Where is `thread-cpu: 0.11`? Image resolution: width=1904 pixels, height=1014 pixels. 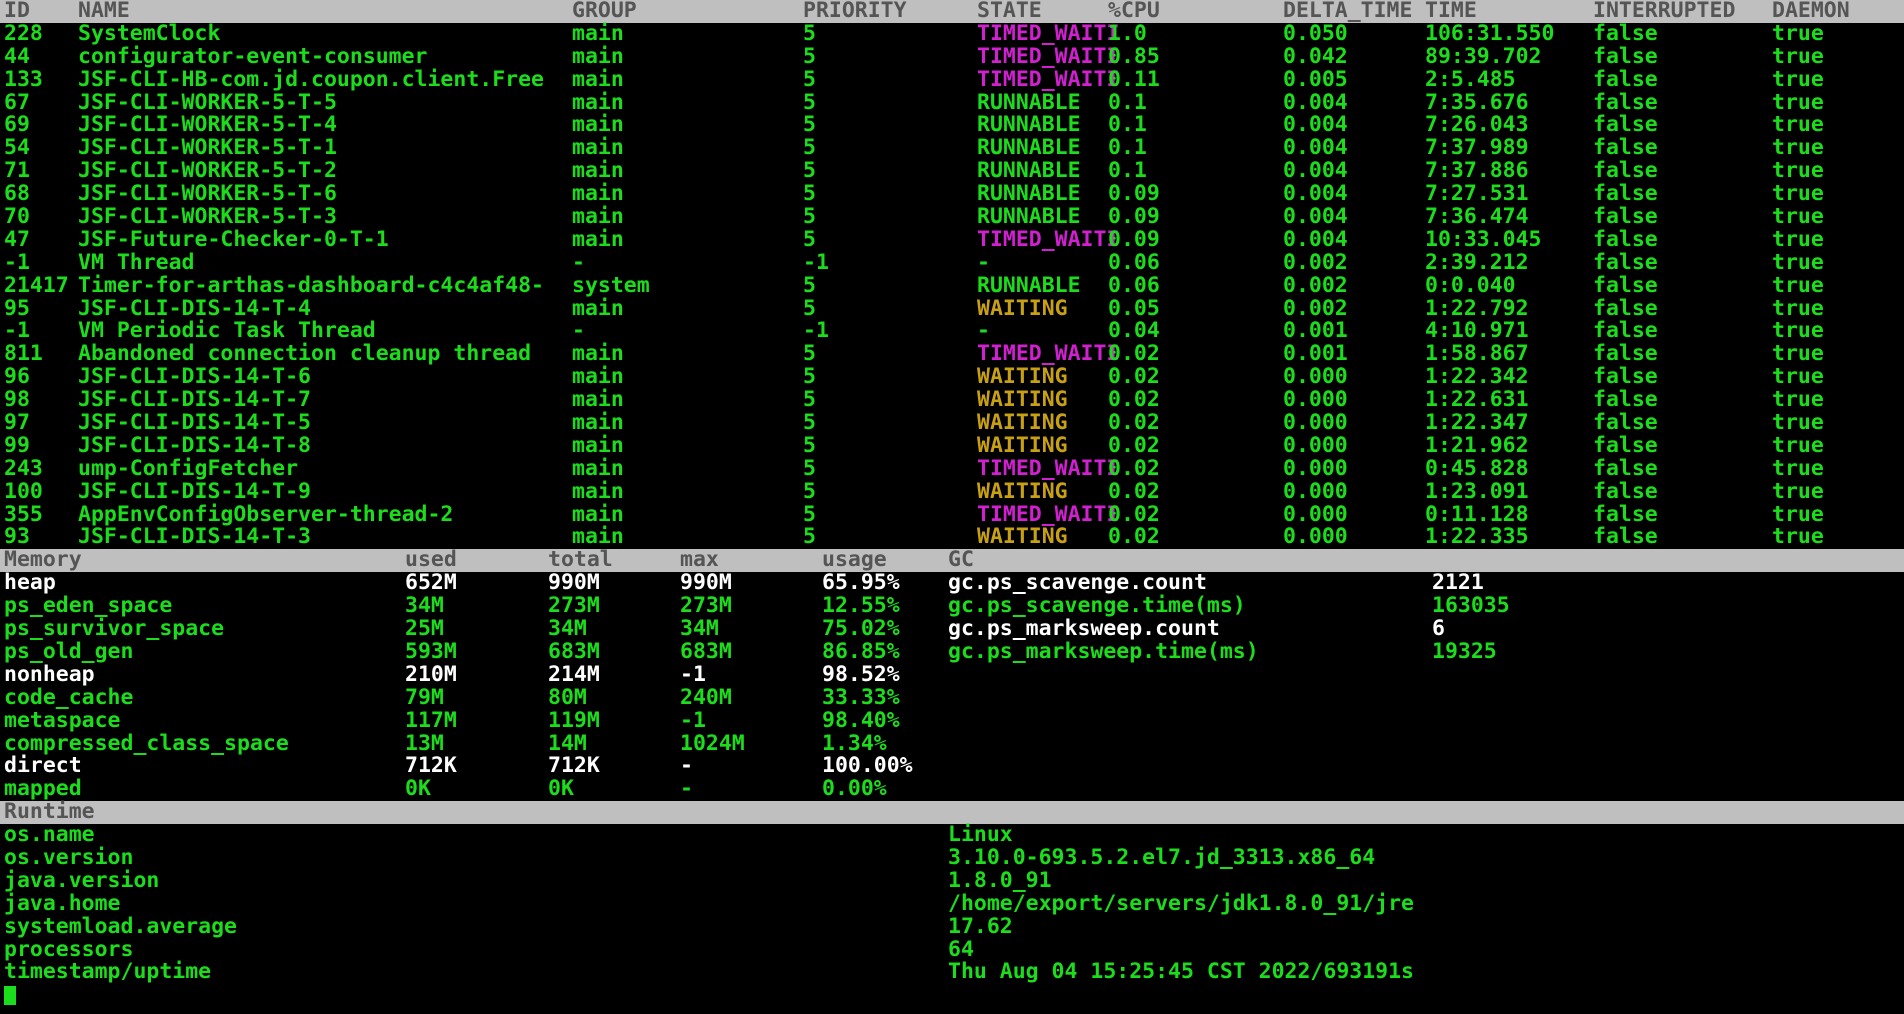
thread-cpu: 0.11 is located at coordinates (1134, 79).